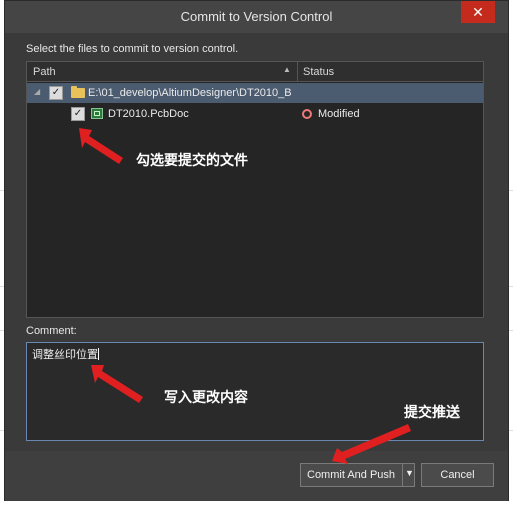  What do you see at coordinates (256, 476) in the screenshot?
I see `dialog-footer: Commit And Push ▼ Cancel` at bounding box center [256, 476].